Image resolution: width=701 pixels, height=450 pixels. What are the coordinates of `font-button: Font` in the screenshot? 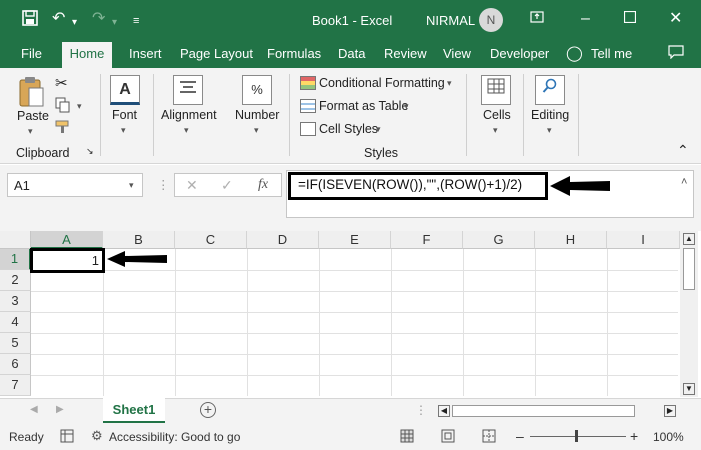 It's located at (124, 115).